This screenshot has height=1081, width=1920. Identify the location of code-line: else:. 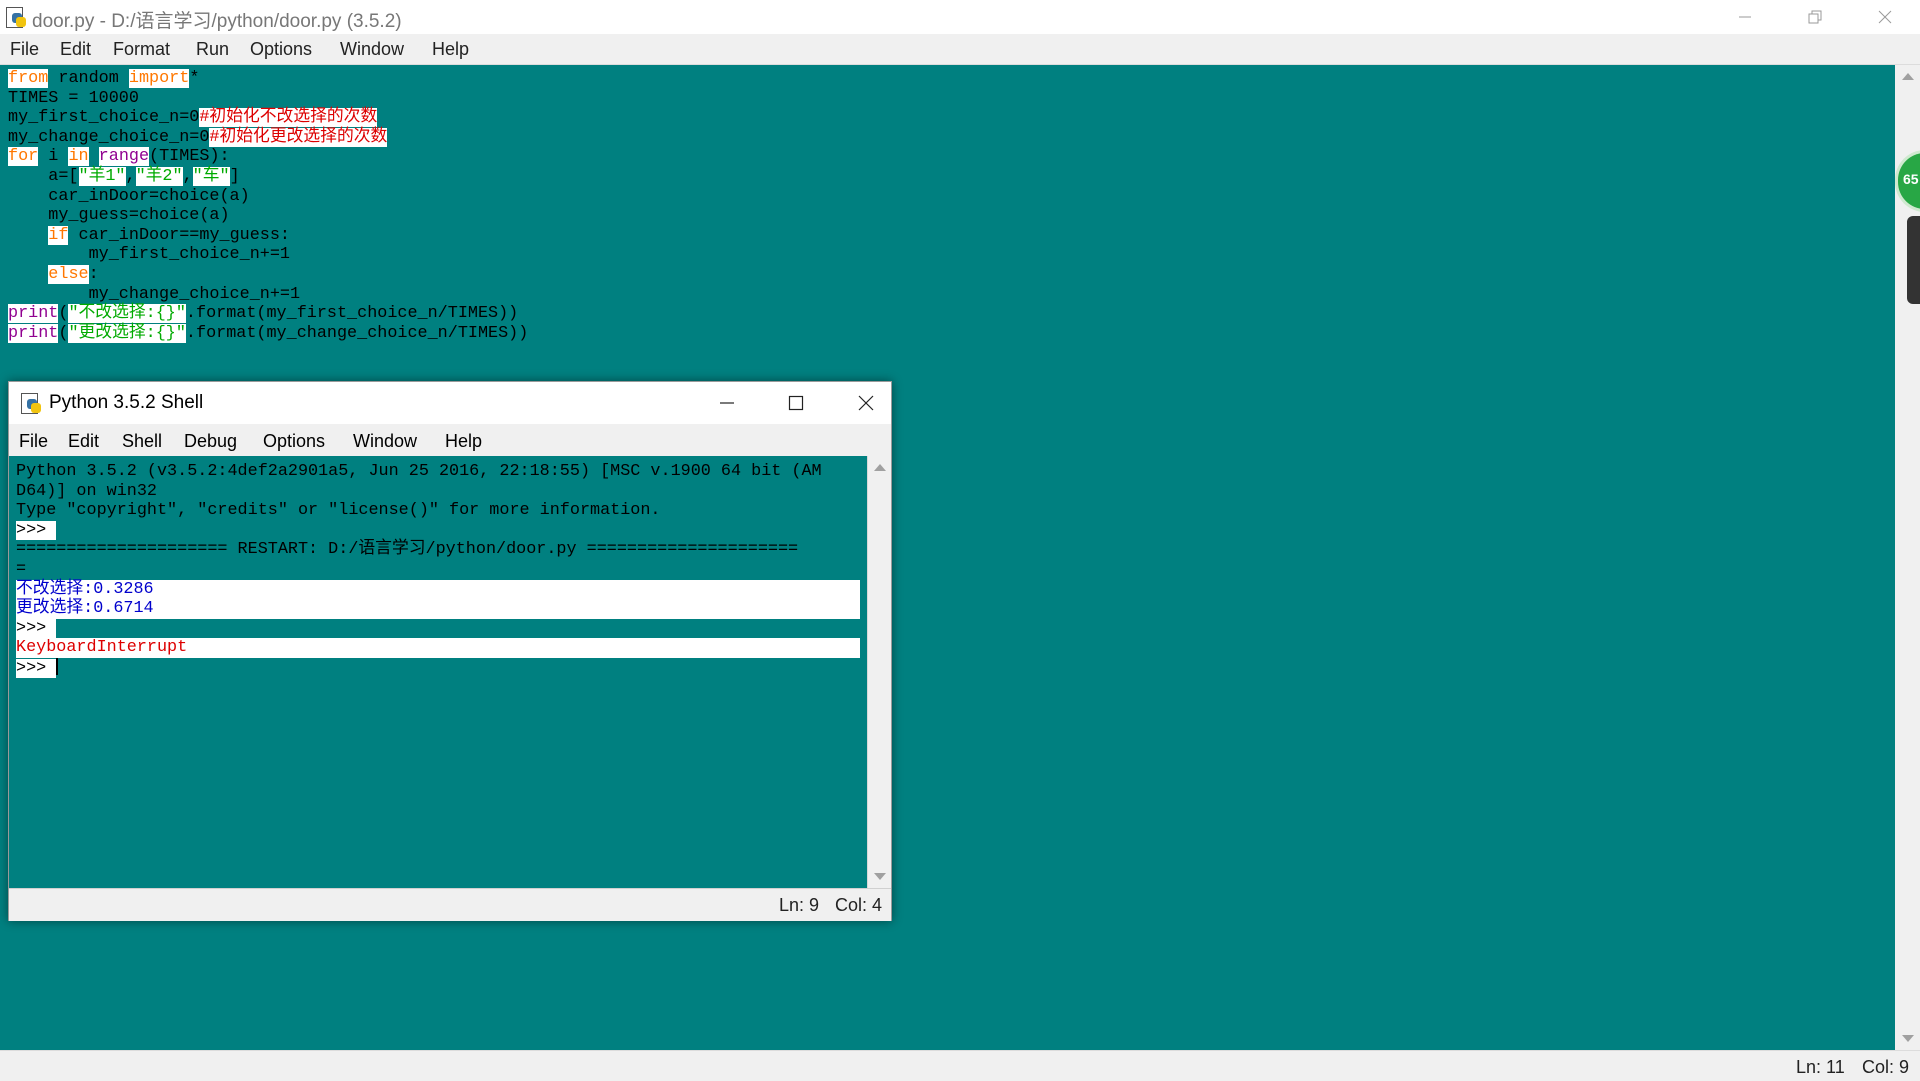
(268, 274).